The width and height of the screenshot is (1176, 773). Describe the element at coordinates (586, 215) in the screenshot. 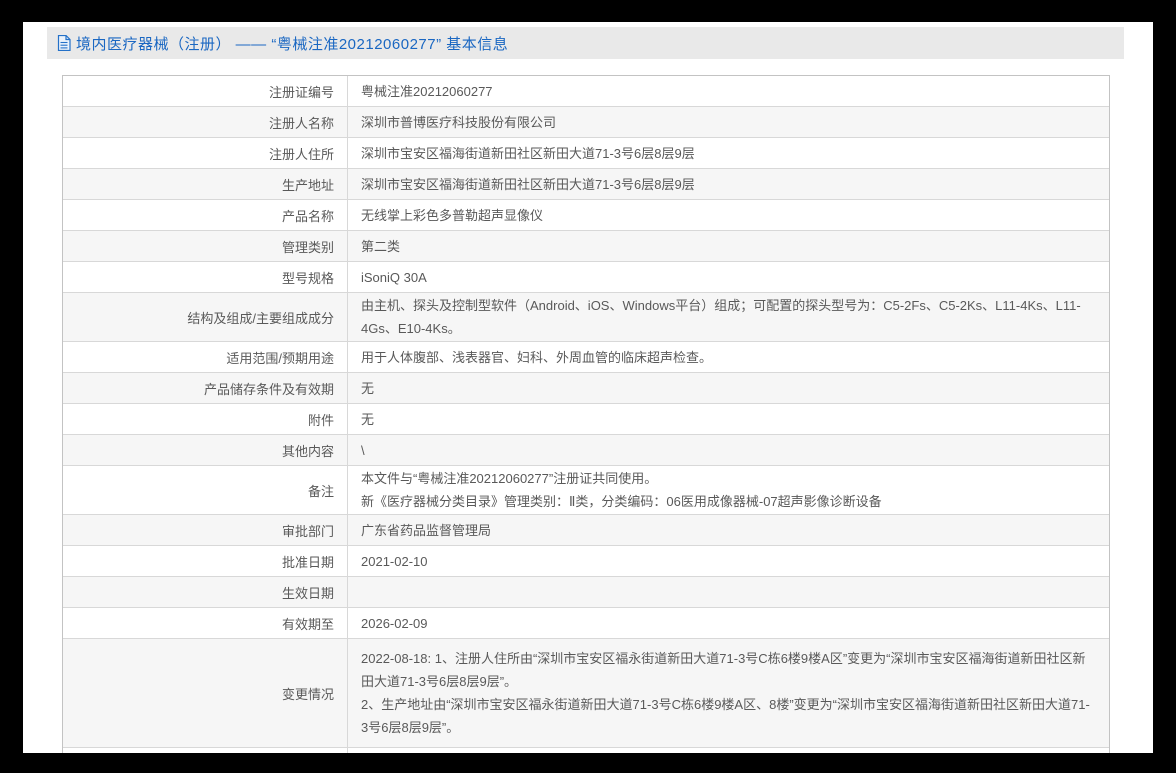

I see `table-row-product-name: 产品名称 无线掌上彩色多普勒超声显像仪` at that location.